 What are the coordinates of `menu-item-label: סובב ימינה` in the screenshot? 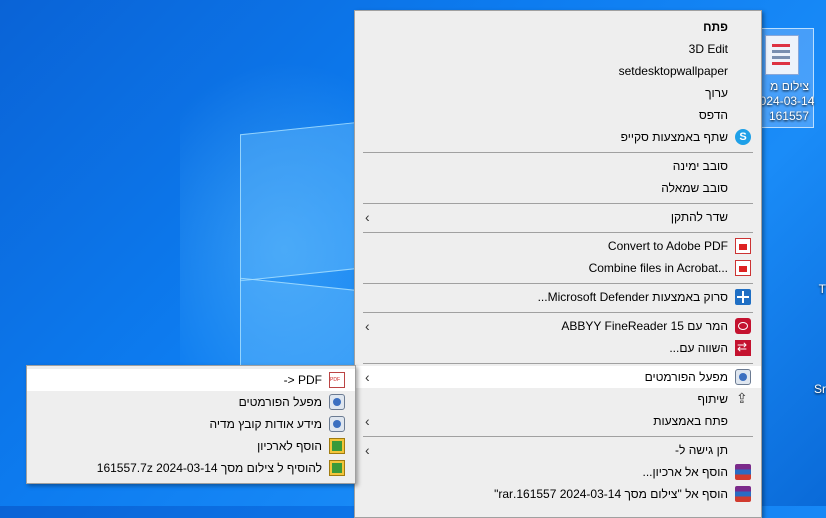 It's located at (700, 166).